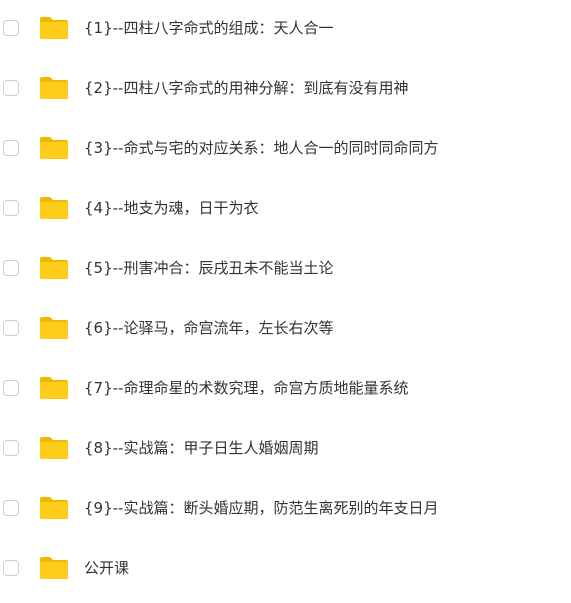 This screenshot has width=571, height=603. I want to click on folder-row: {3}--命式与宅的对应关系：地人合一的同时同命同方, so click(285, 148).